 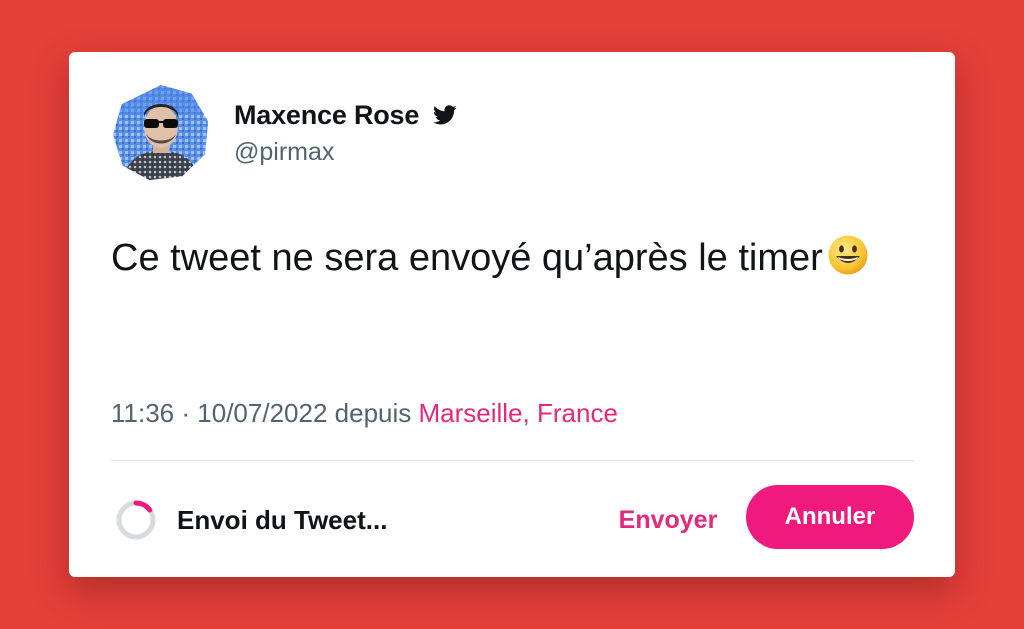 What do you see at coordinates (142, 413) in the screenshot?
I see `tweet-time: 11:36` at bounding box center [142, 413].